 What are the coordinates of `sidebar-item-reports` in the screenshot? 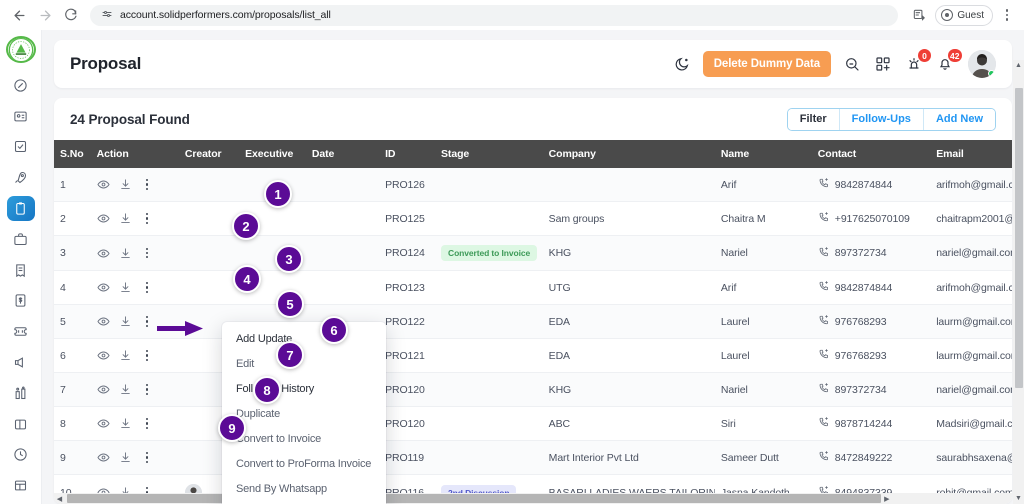 It's located at (21, 393).